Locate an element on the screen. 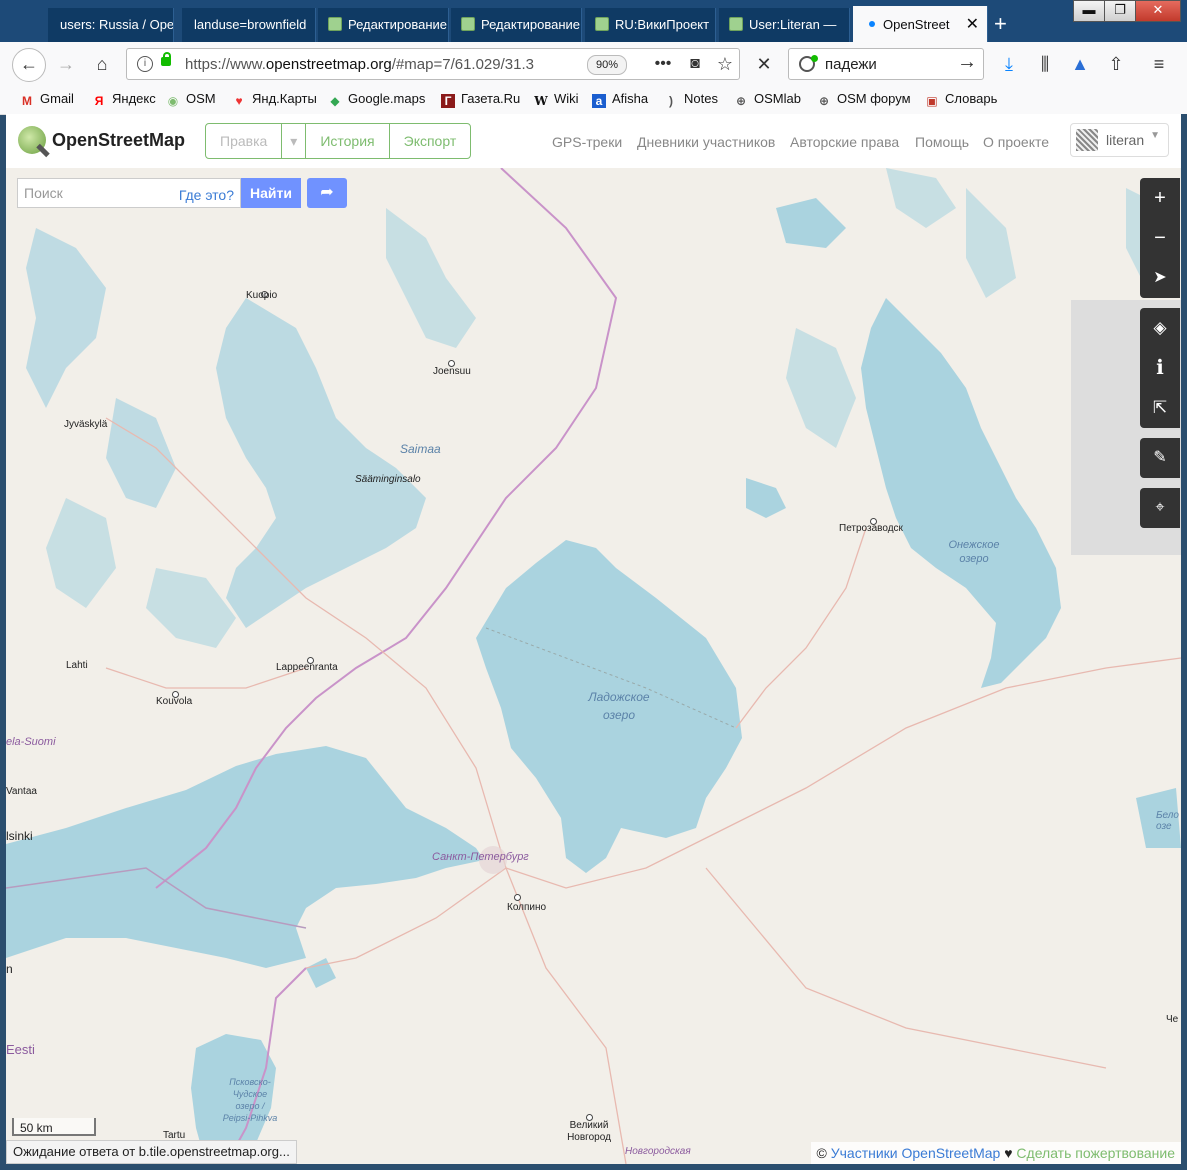 Image resolution: width=1187 pixels, height=1170 pixels. library-icon: ⫼ is located at coordinates (1045, 64).